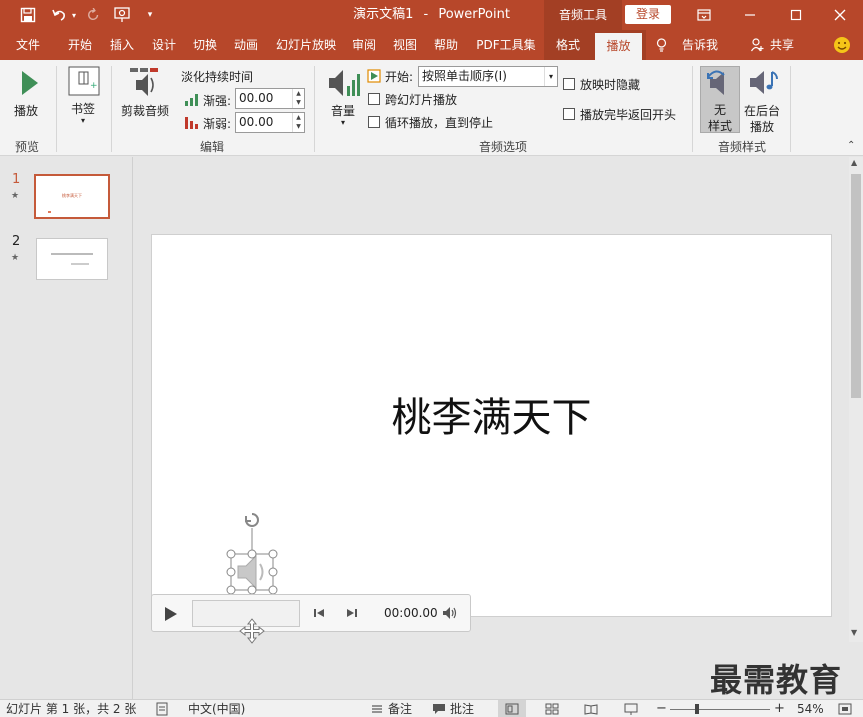 The height and width of the screenshot is (717, 863). I want to click on fade-out-input: 00.00 ▲ ▼, so click(270, 122).